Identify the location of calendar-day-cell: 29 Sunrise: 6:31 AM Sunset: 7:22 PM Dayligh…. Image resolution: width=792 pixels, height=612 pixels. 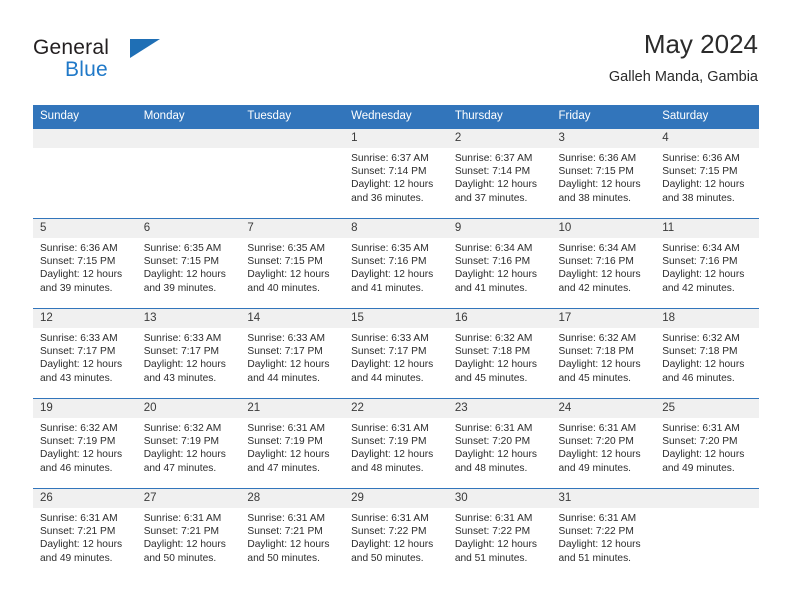
(396, 533).